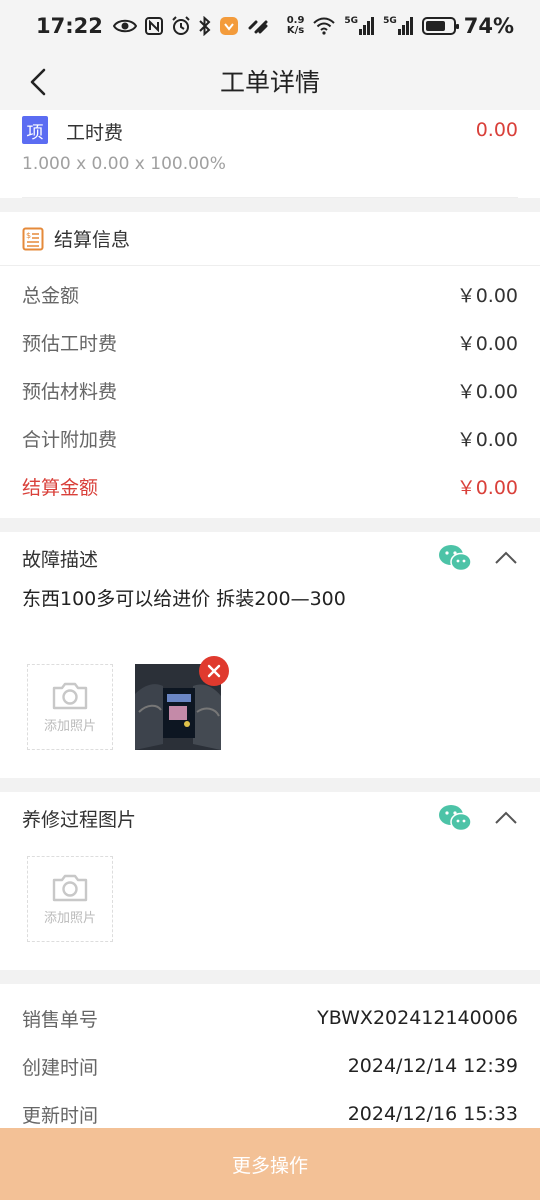  What do you see at coordinates (270, 239) in the screenshot?
I see `settlement-header: $ 结算信息` at bounding box center [270, 239].